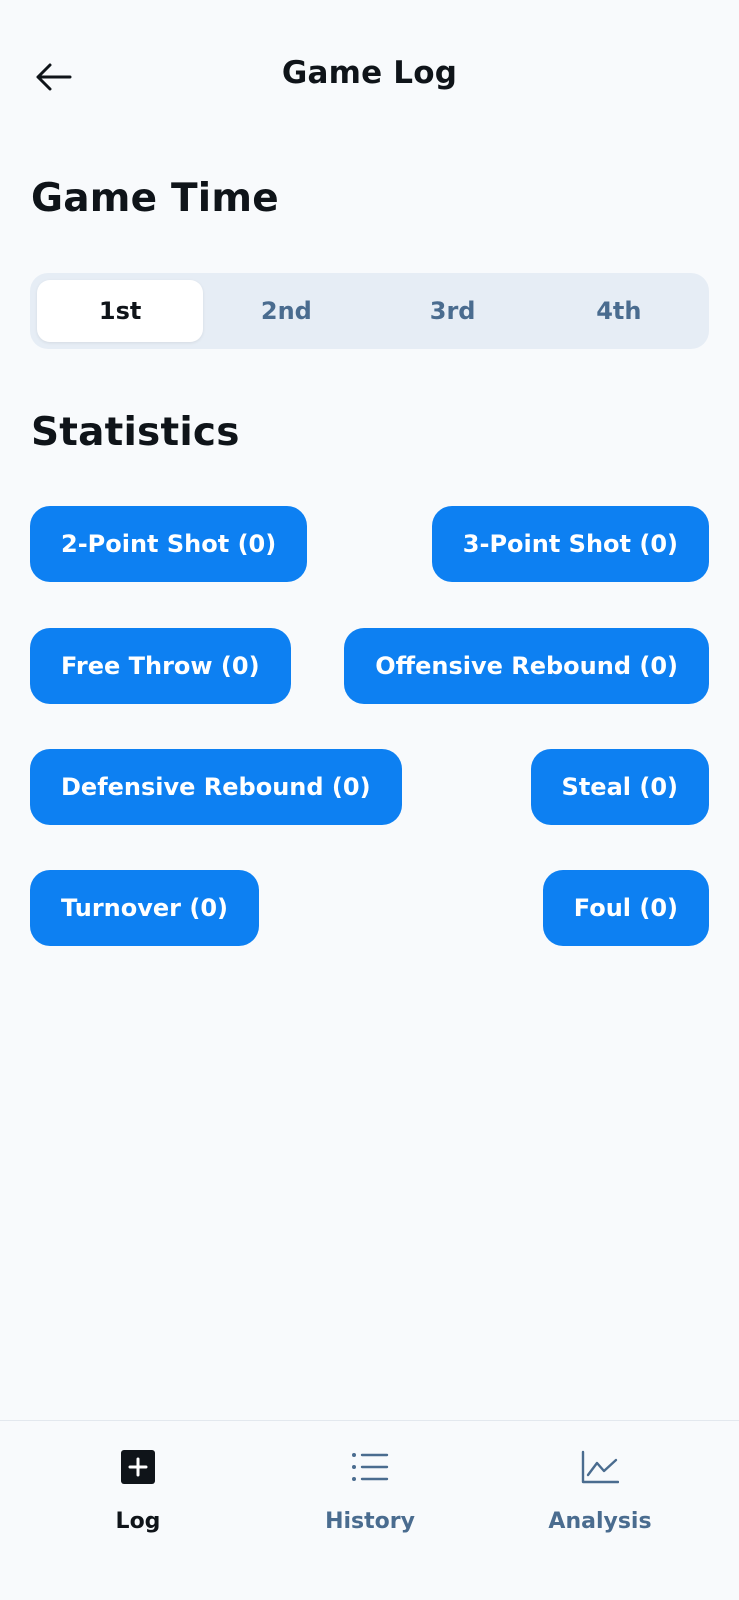 This screenshot has height=1600, width=739. Describe the element at coordinates (216, 787) in the screenshot. I see `defensive-rebound-button: Defensive Rebound (0)` at that location.